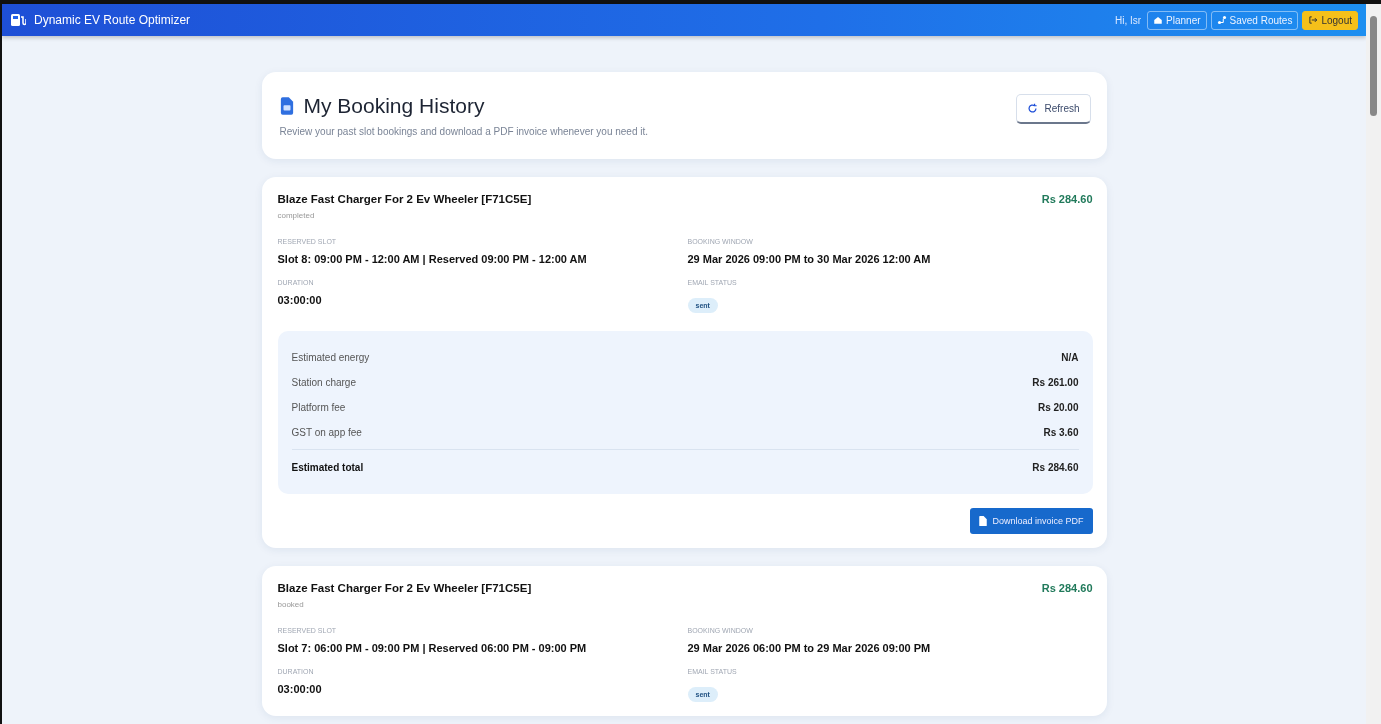 The width and height of the screenshot is (1381, 724). Describe the element at coordinates (1373, 364) in the screenshot. I see `scrollbar` at that location.